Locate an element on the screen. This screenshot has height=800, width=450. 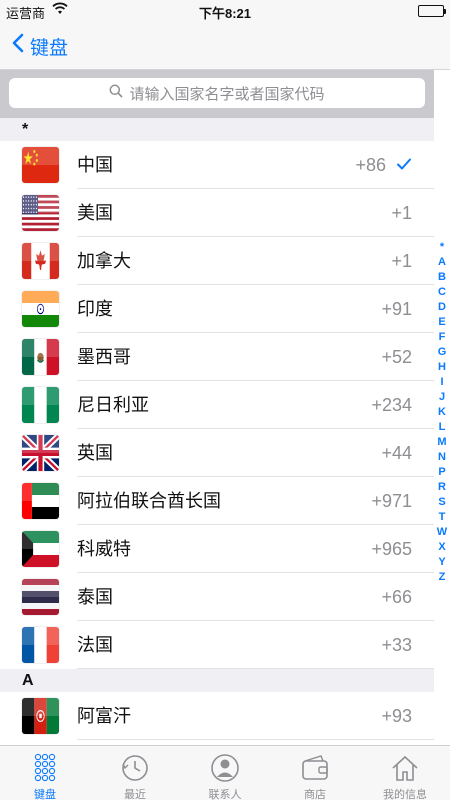
back-button: 键盘 is located at coordinates (40, 46).